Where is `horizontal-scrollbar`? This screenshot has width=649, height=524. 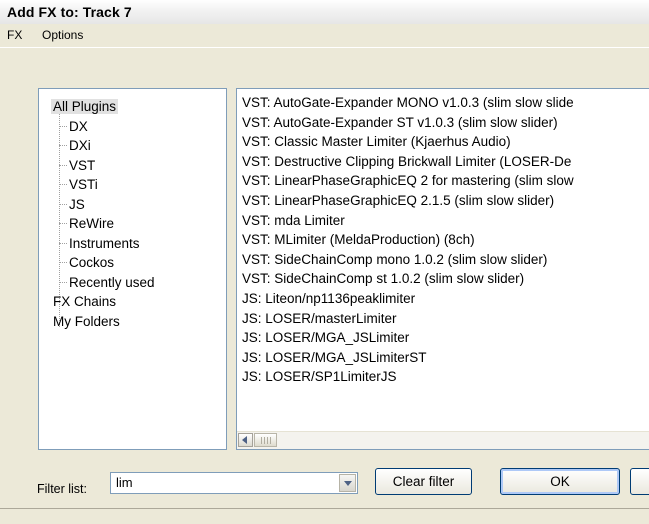 horizontal-scrollbar is located at coordinates (443, 440).